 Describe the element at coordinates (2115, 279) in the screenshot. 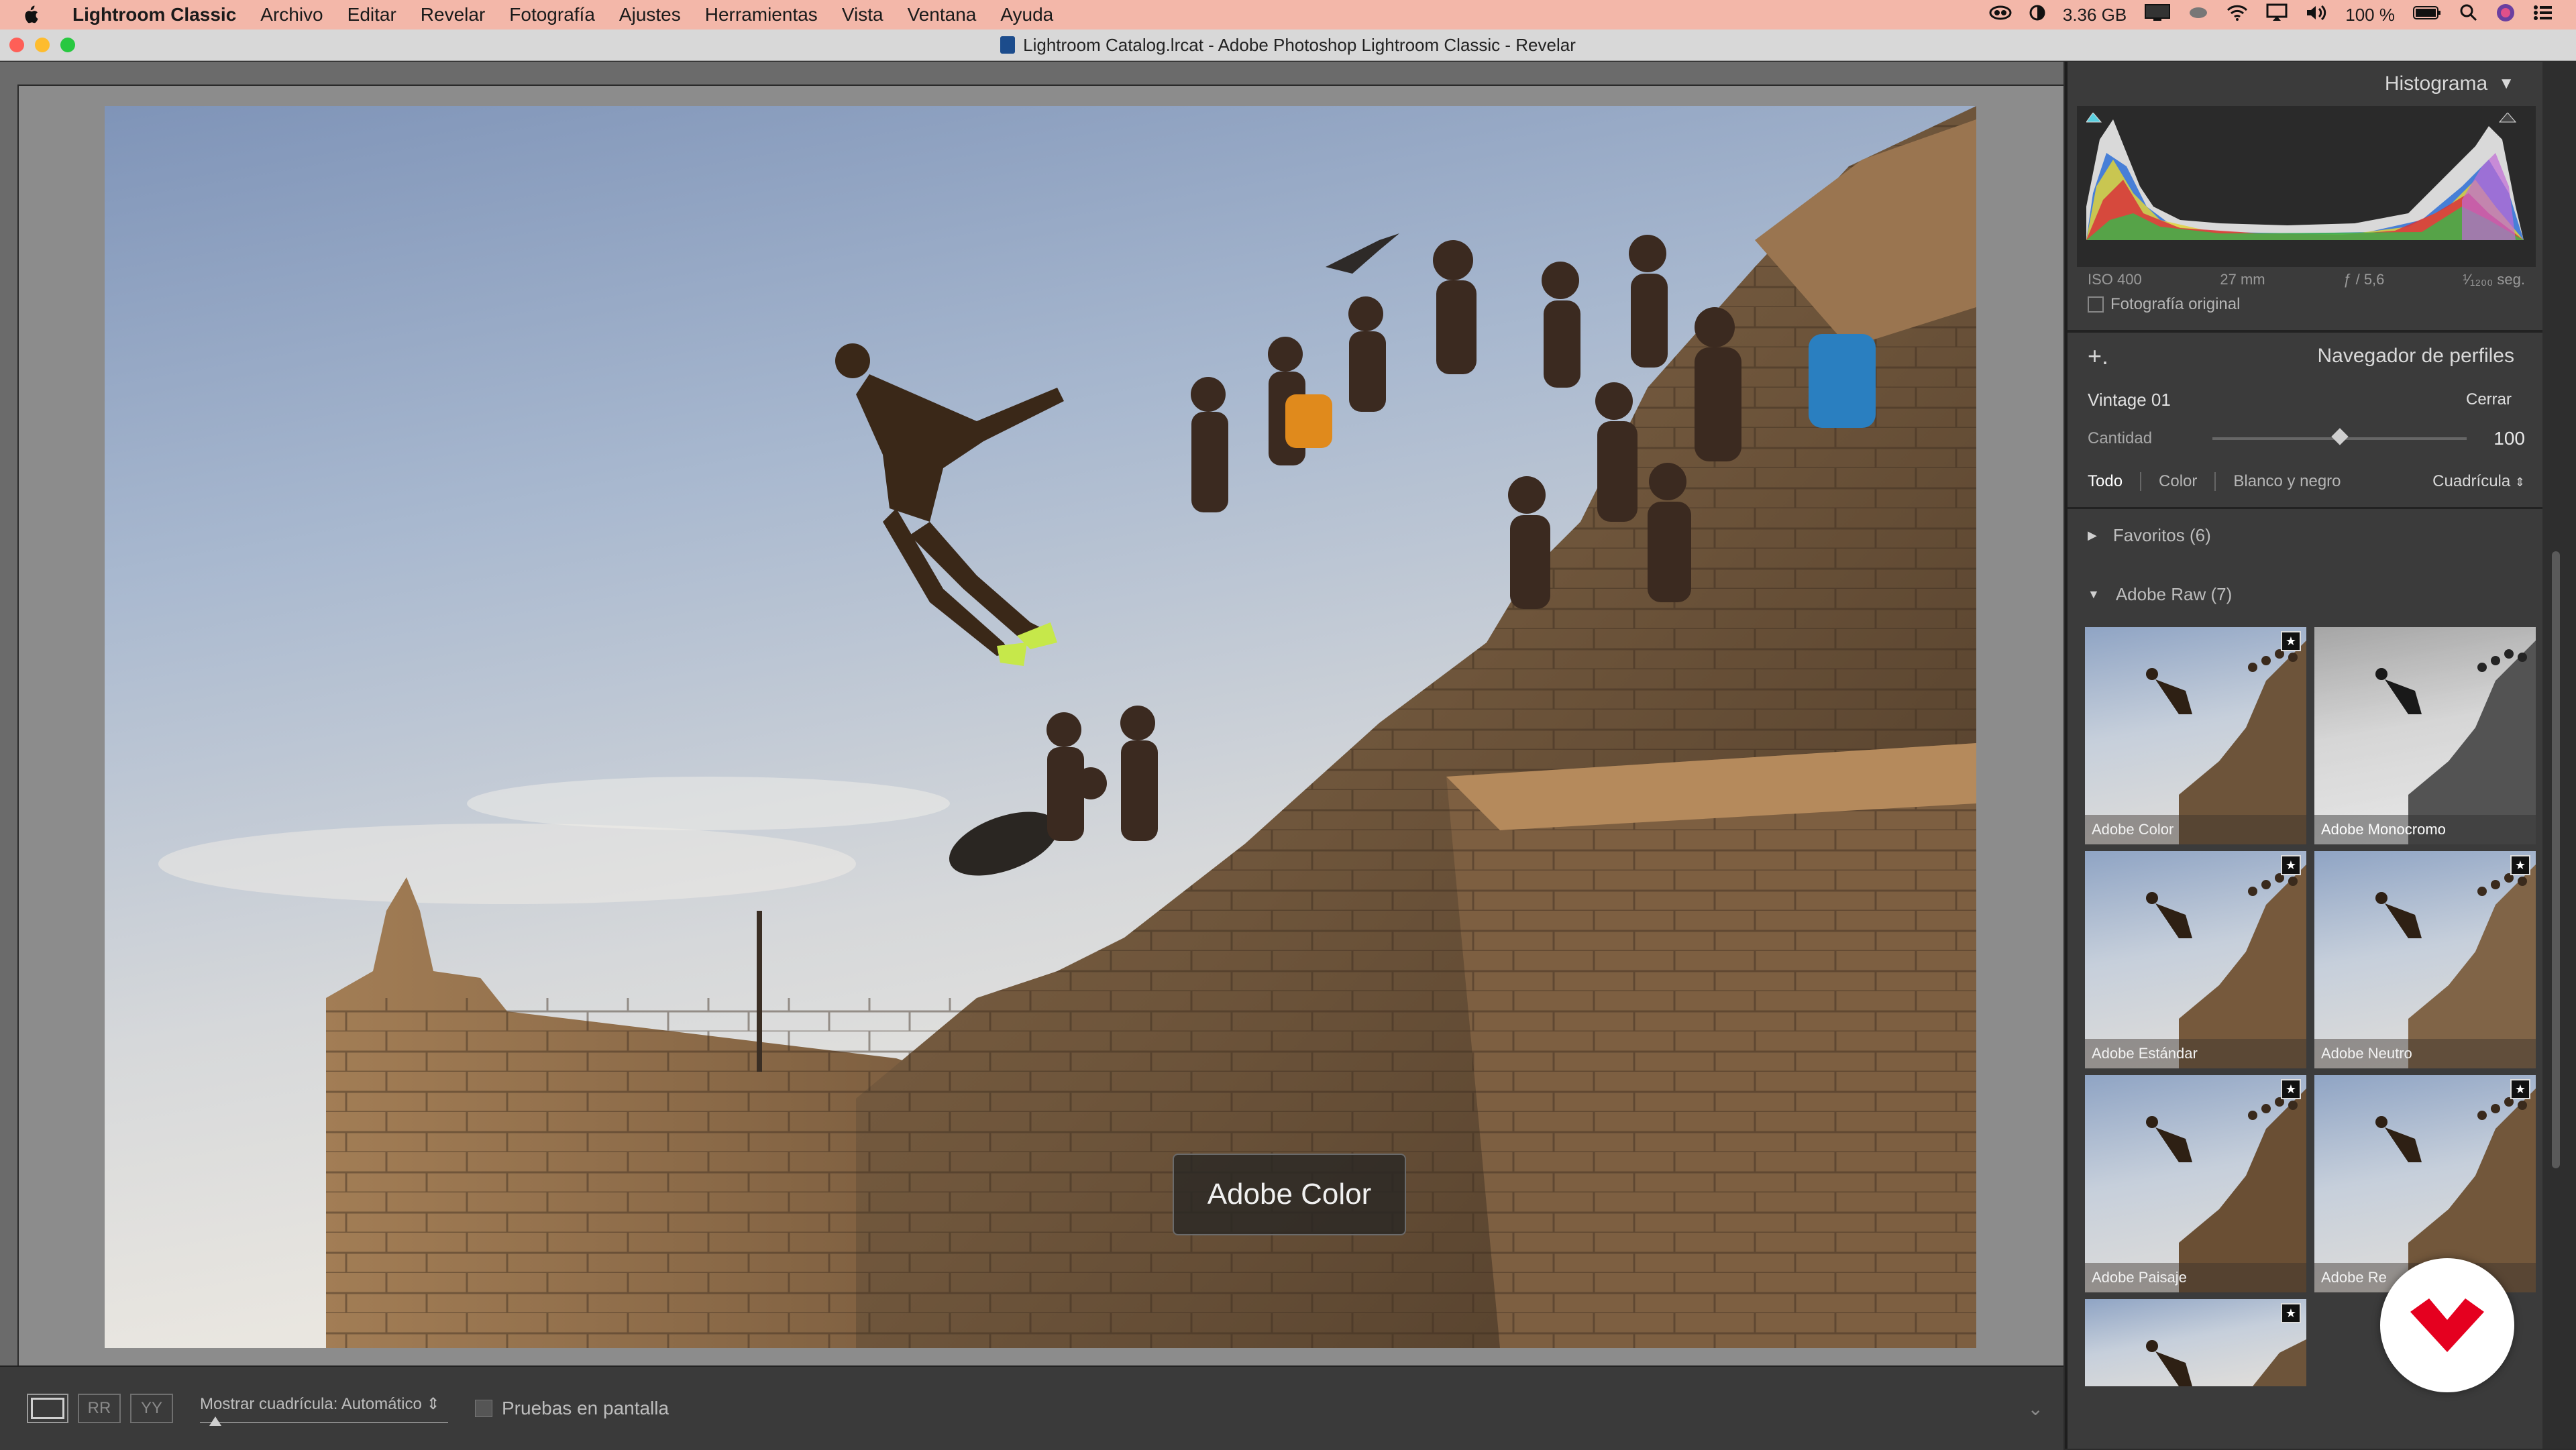

I see `iso-value: ISO 400` at that location.